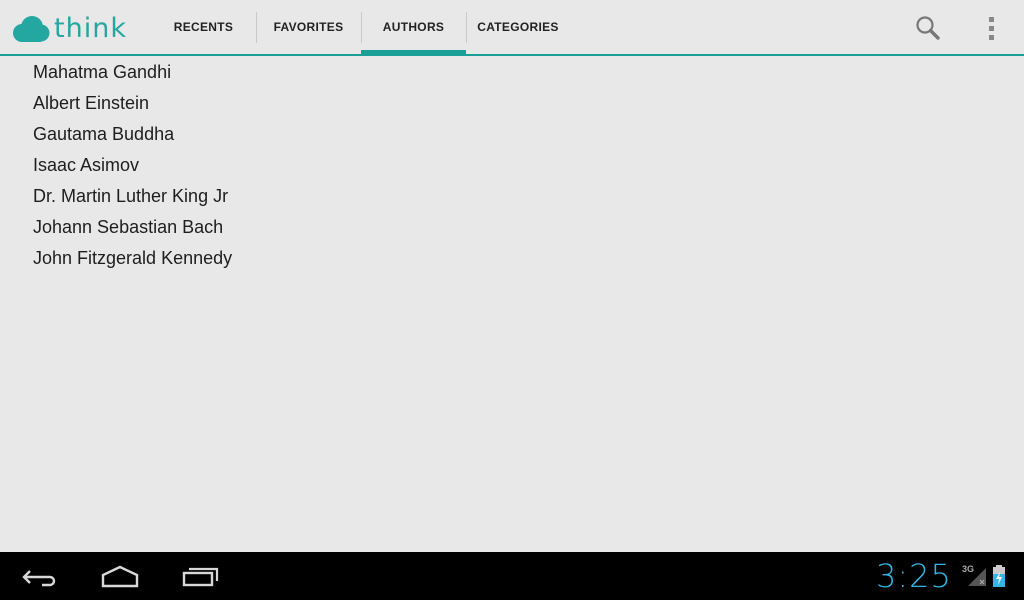  I want to click on search-button, so click(928, 28).